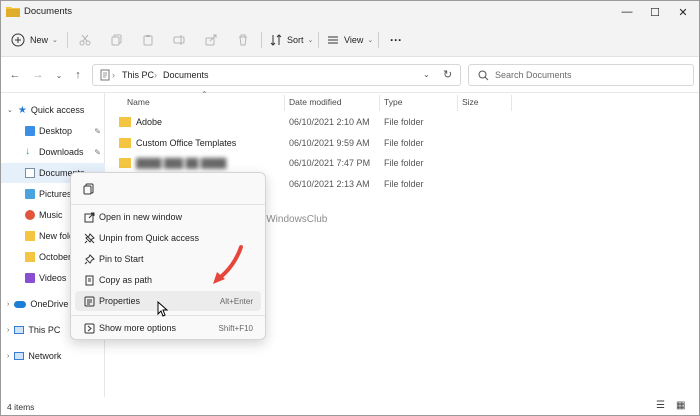 The image size is (700, 416). What do you see at coordinates (45, 356) in the screenshot?
I see `sidebar-item-label: Network` at bounding box center [45, 356].